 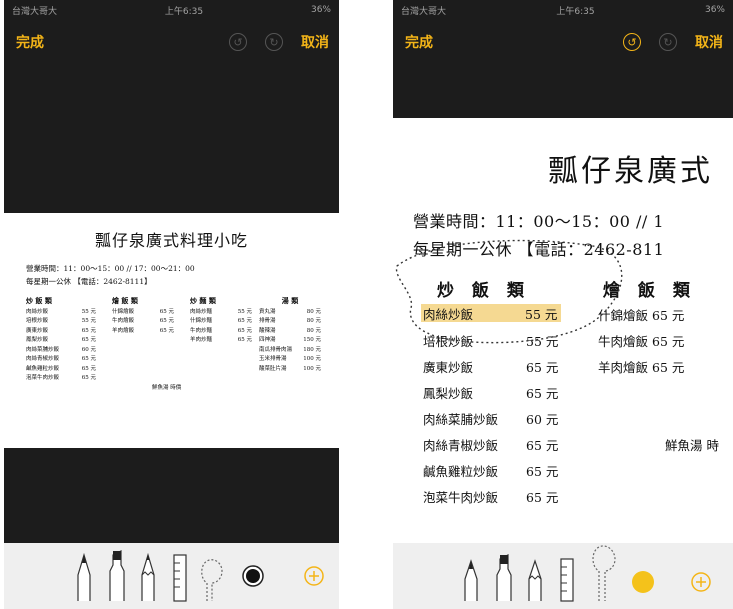 I want to click on list-item: 什錦燴飯 65 元, so click(x=143, y=311).